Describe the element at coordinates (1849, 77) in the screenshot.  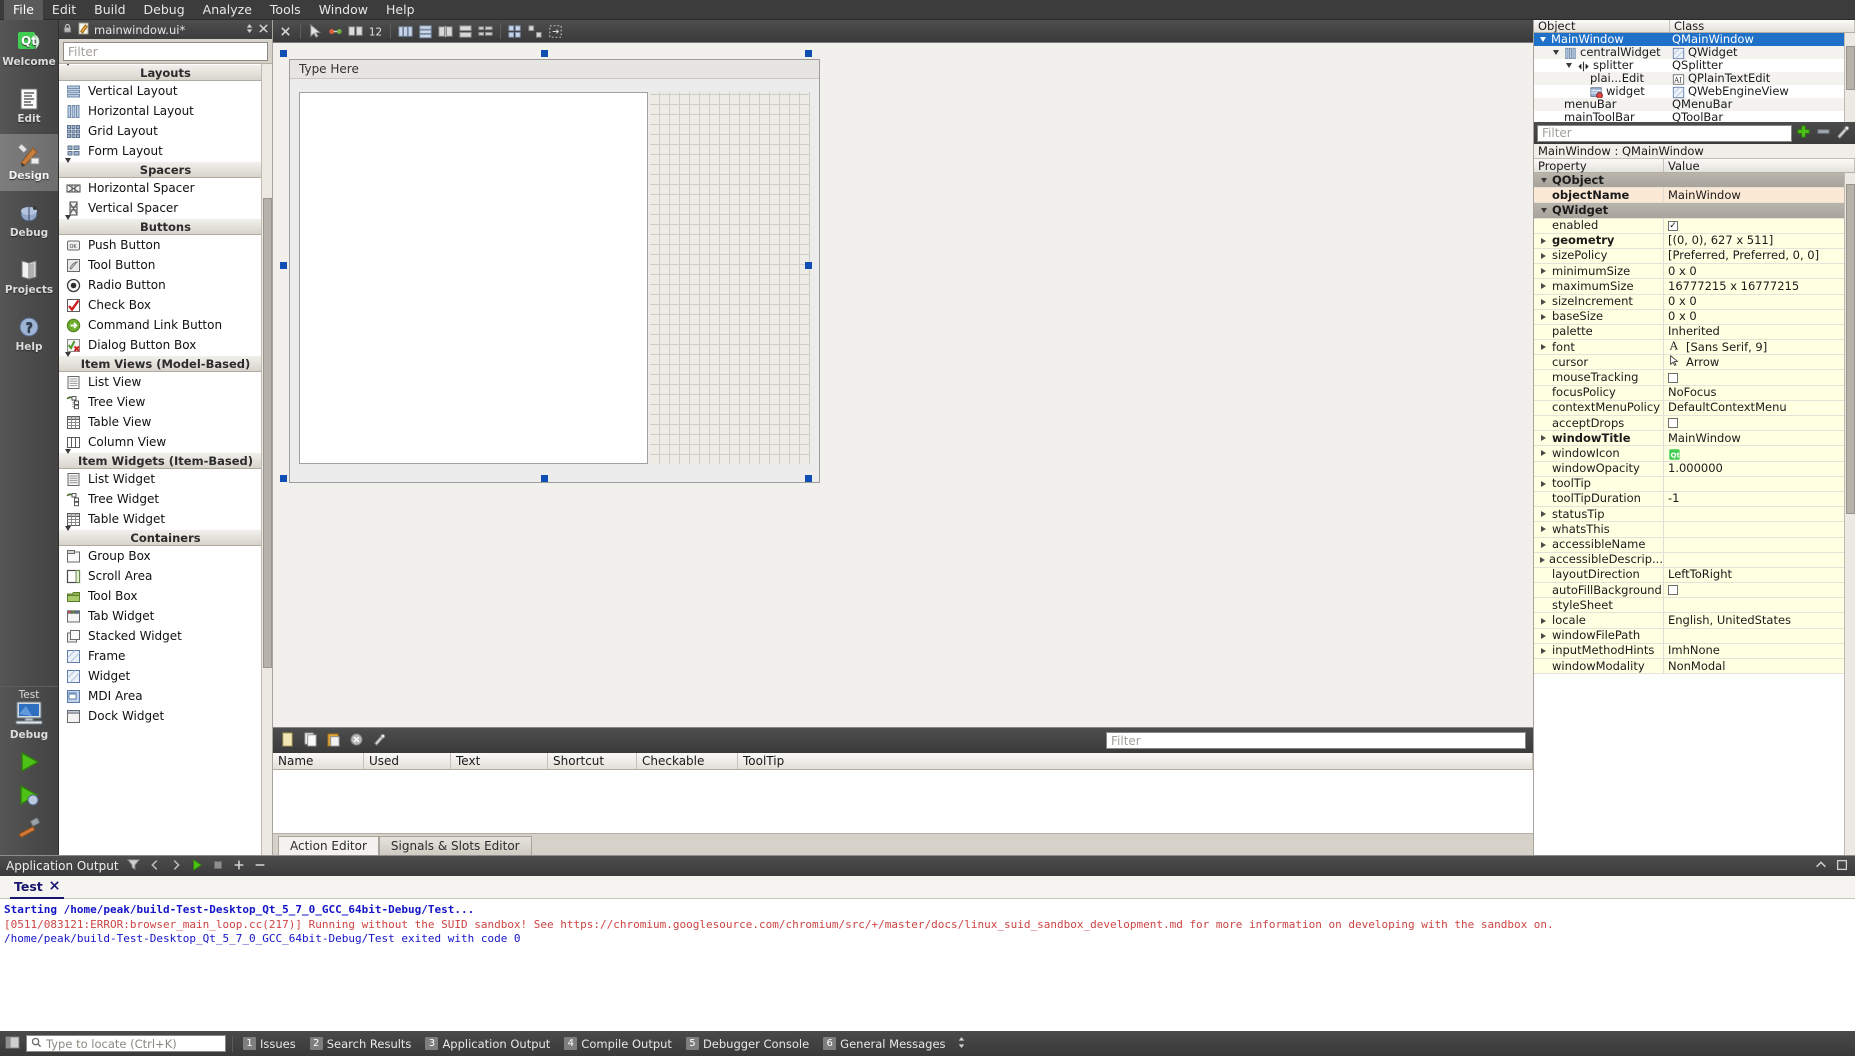
I see `object-inspector-scrollbar` at that location.